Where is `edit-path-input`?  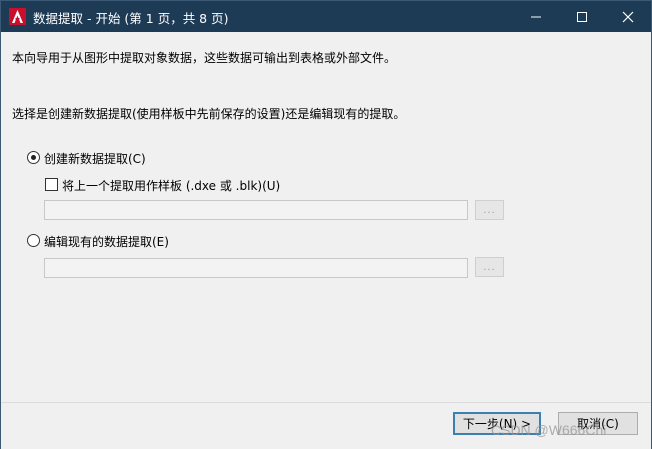
edit-path-input is located at coordinates (256, 268).